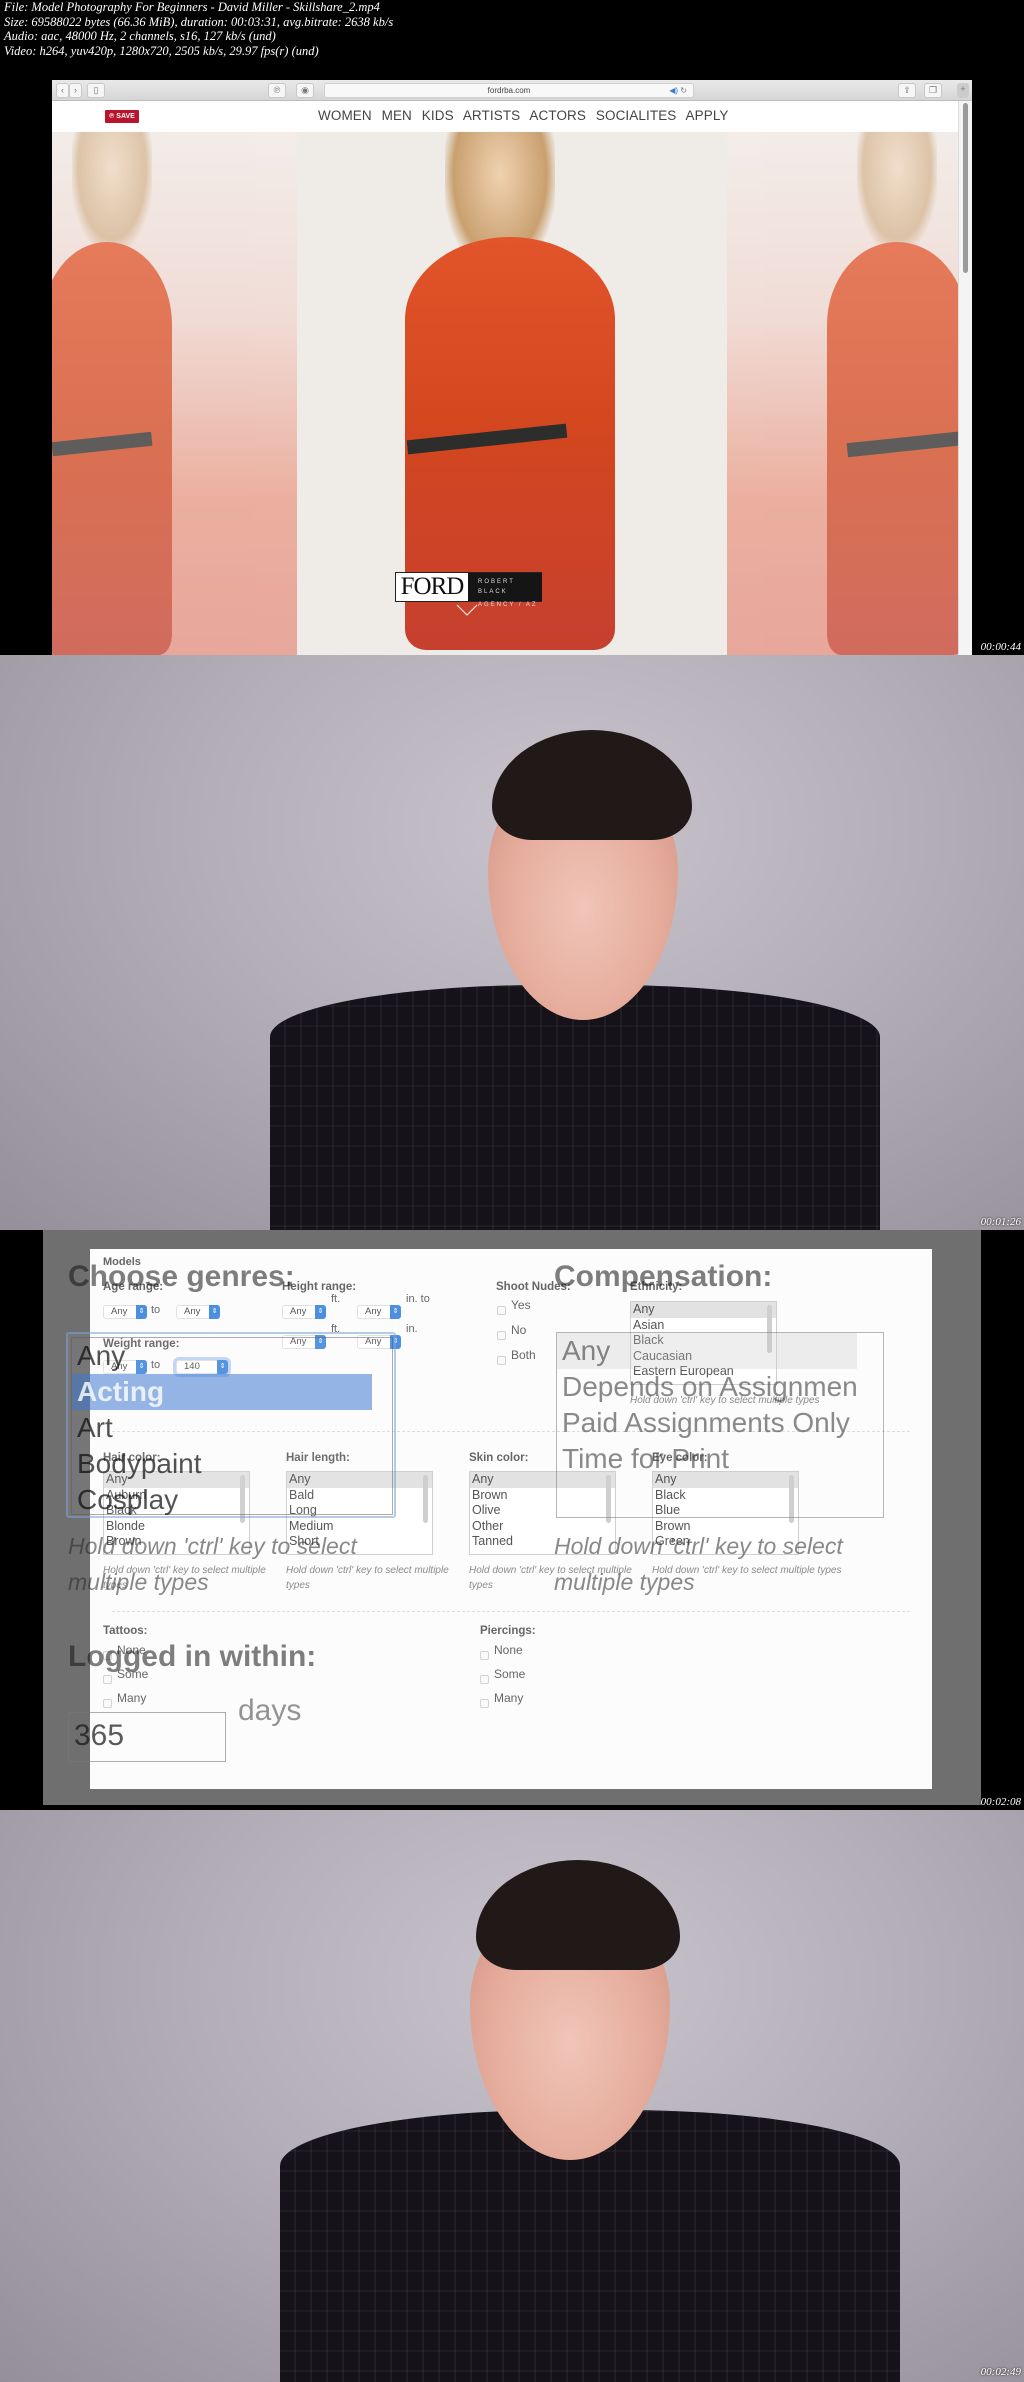 The image size is (1024, 2382). What do you see at coordinates (707, 1423) in the screenshot?
I see `compensation-option: Paid Assignments Only` at bounding box center [707, 1423].